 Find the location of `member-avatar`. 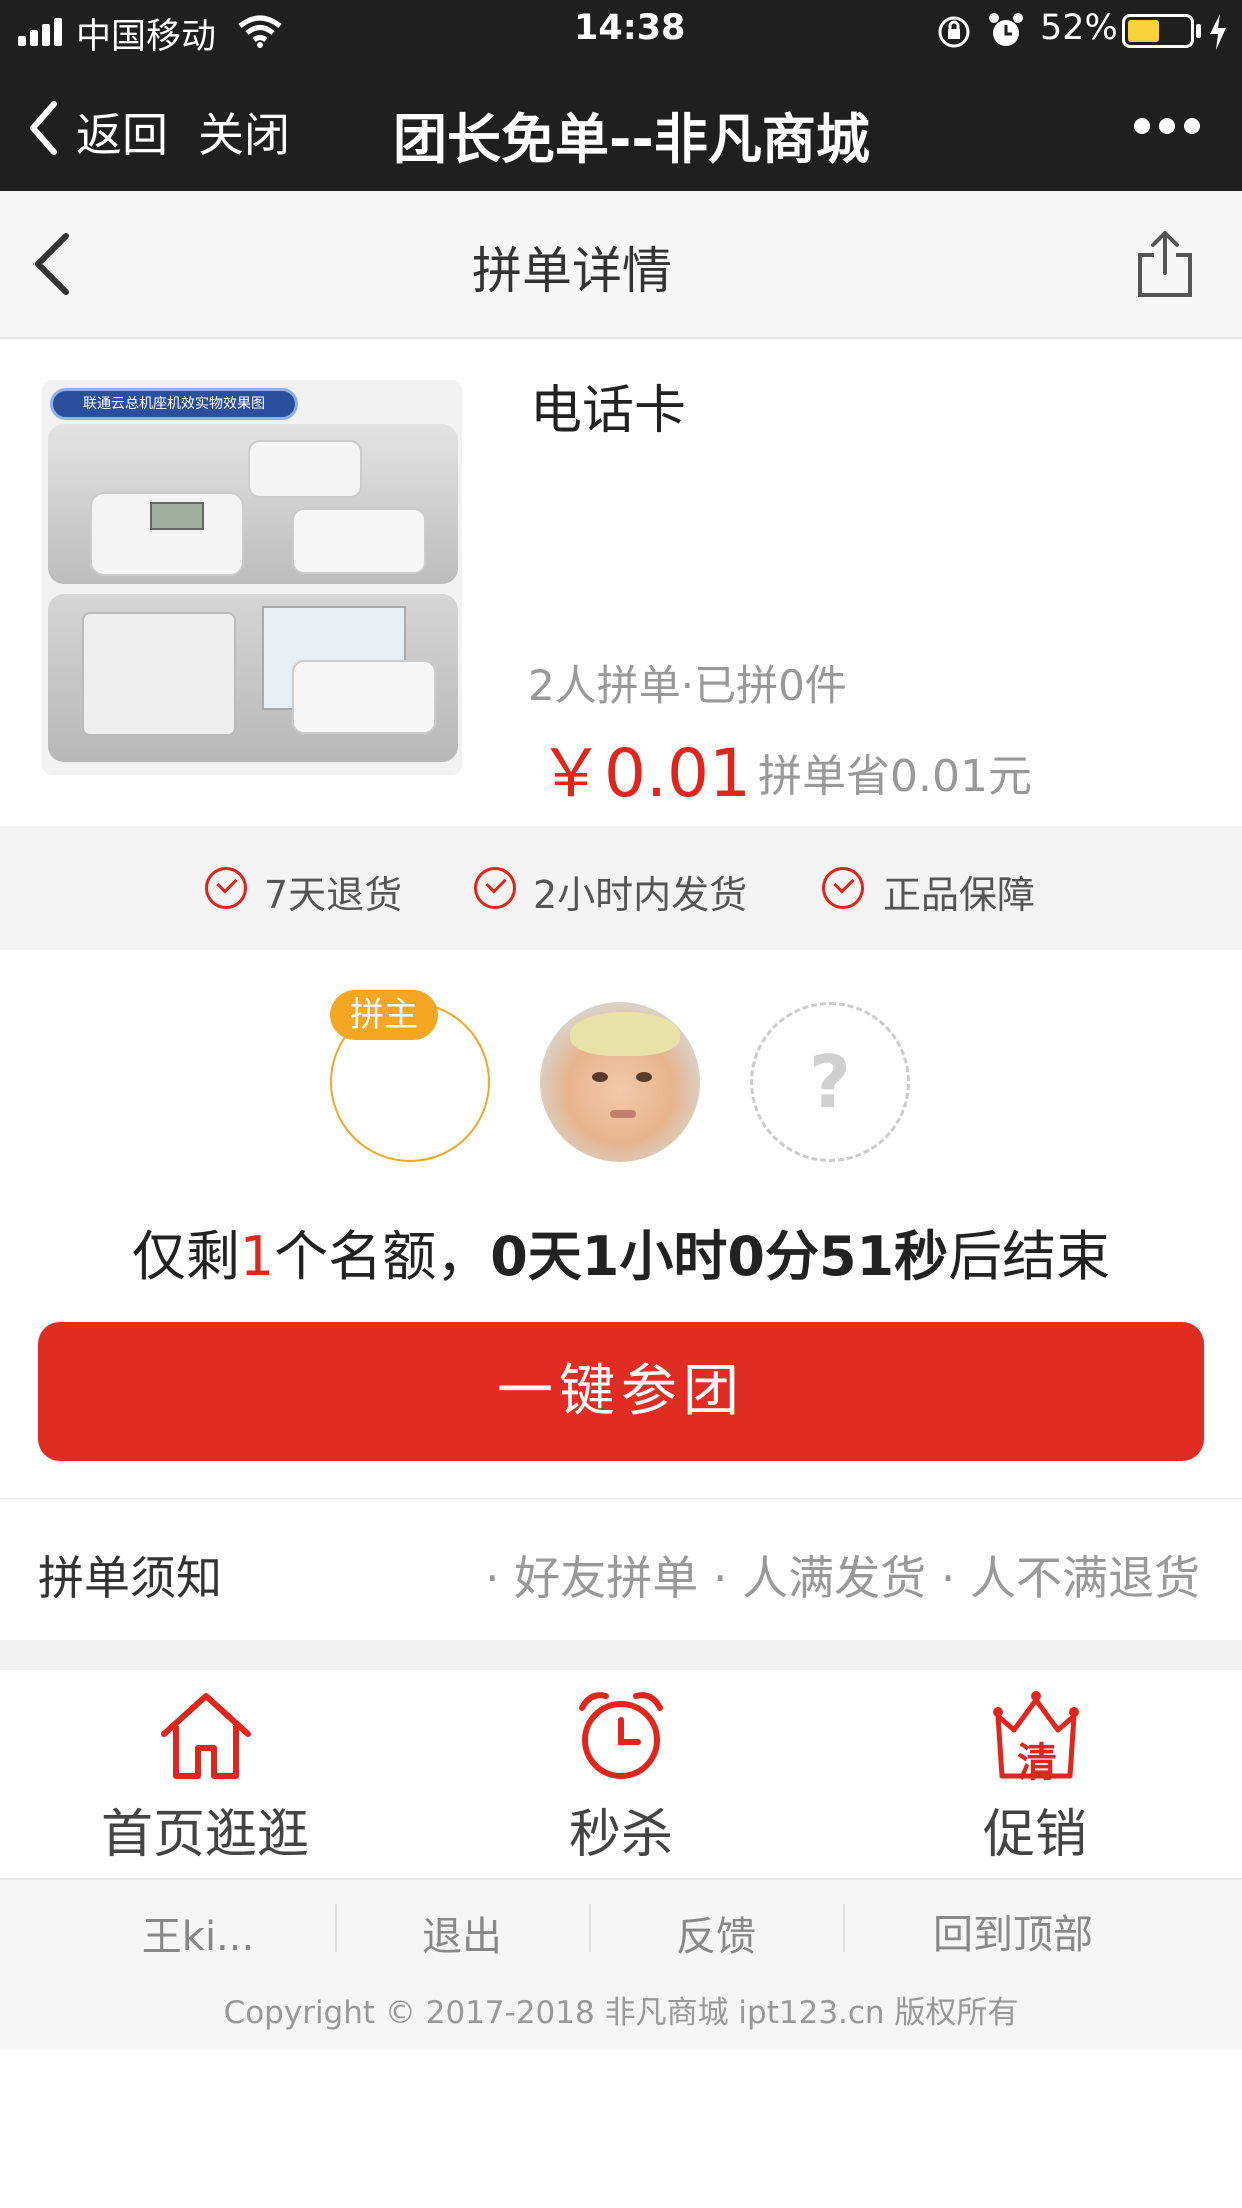

member-avatar is located at coordinates (620, 1082).